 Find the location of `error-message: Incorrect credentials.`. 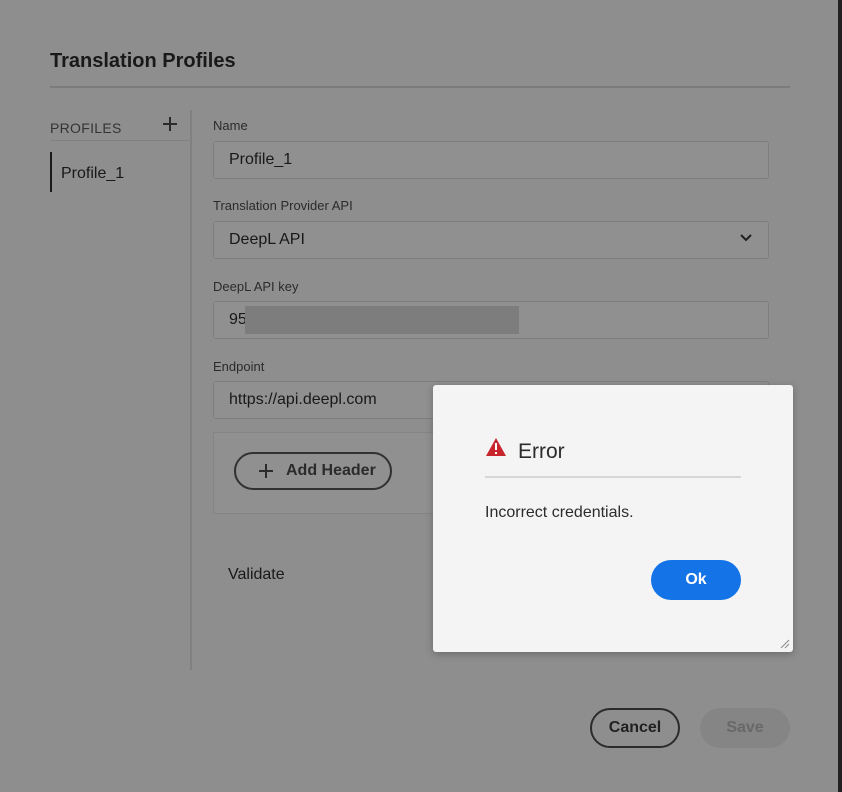

error-message: Incorrect credentials. is located at coordinates (559, 512).